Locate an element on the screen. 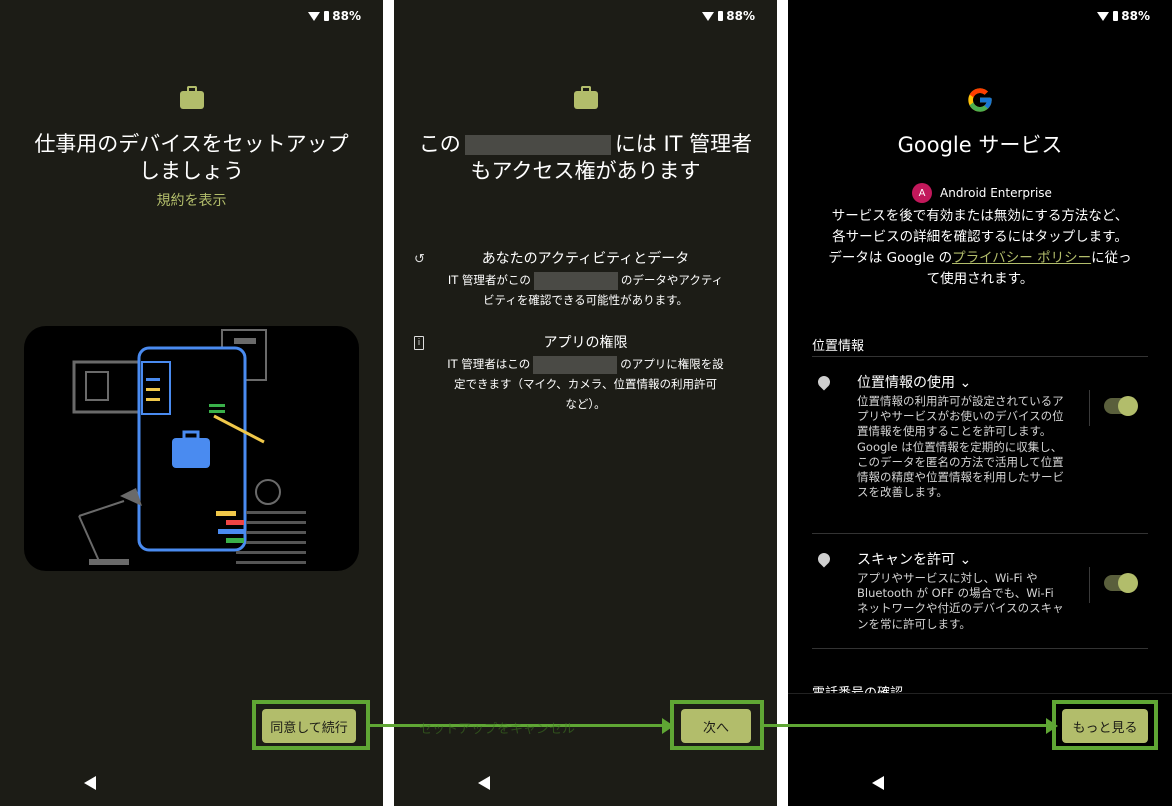  avatar: A is located at coordinates (922, 193).